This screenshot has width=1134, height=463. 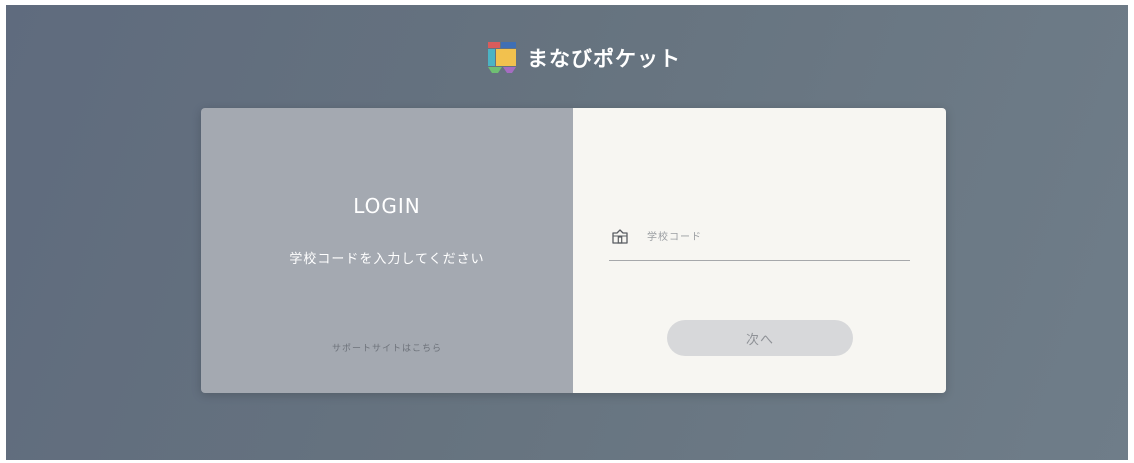 I want to click on login-title: LOGIN, so click(x=387, y=206).